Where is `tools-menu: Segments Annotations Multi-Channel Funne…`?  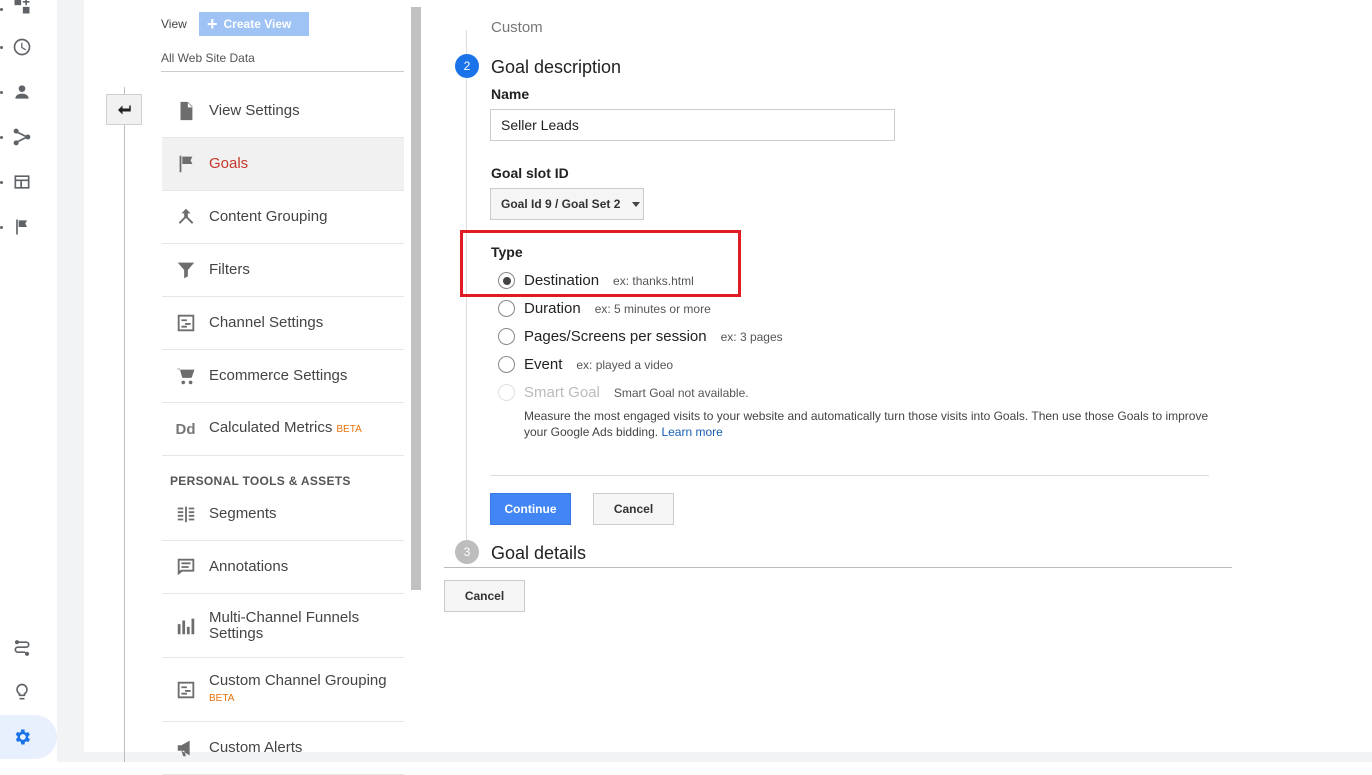 tools-menu: Segments Annotations Multi-Channel Funne… is located at coordinates (283, 631).